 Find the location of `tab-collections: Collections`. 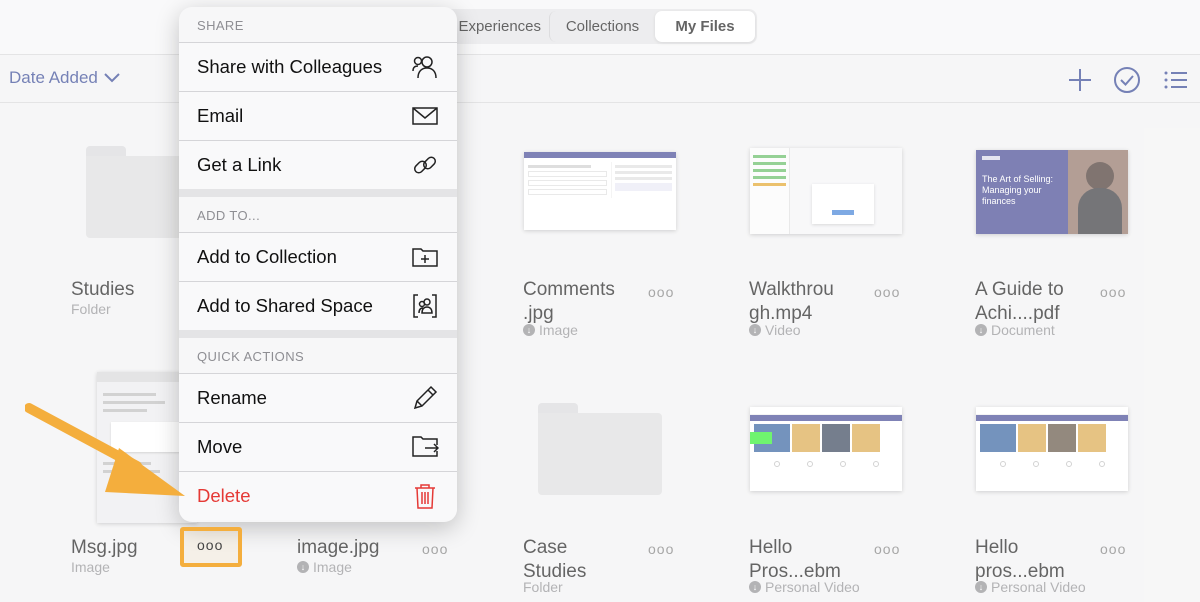

tab-collections: Collections is located at coordinates (602, 26).